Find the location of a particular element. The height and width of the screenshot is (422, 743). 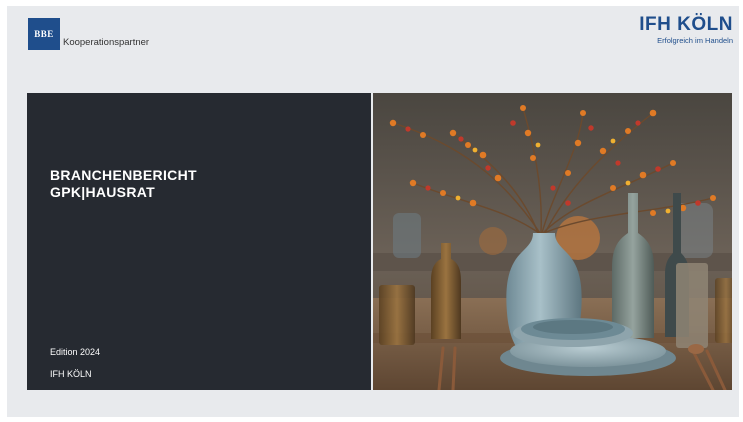

ifh-logo: IFH KÖLN Erfolgreich im Handeln is located at coordinates (686, 30).